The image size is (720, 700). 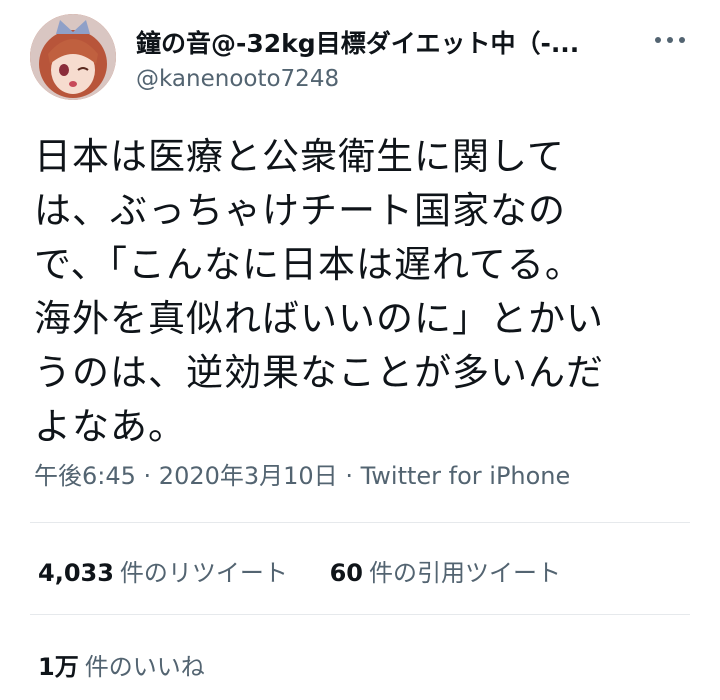 I want to click on avatar, so click(x=73, y=57).